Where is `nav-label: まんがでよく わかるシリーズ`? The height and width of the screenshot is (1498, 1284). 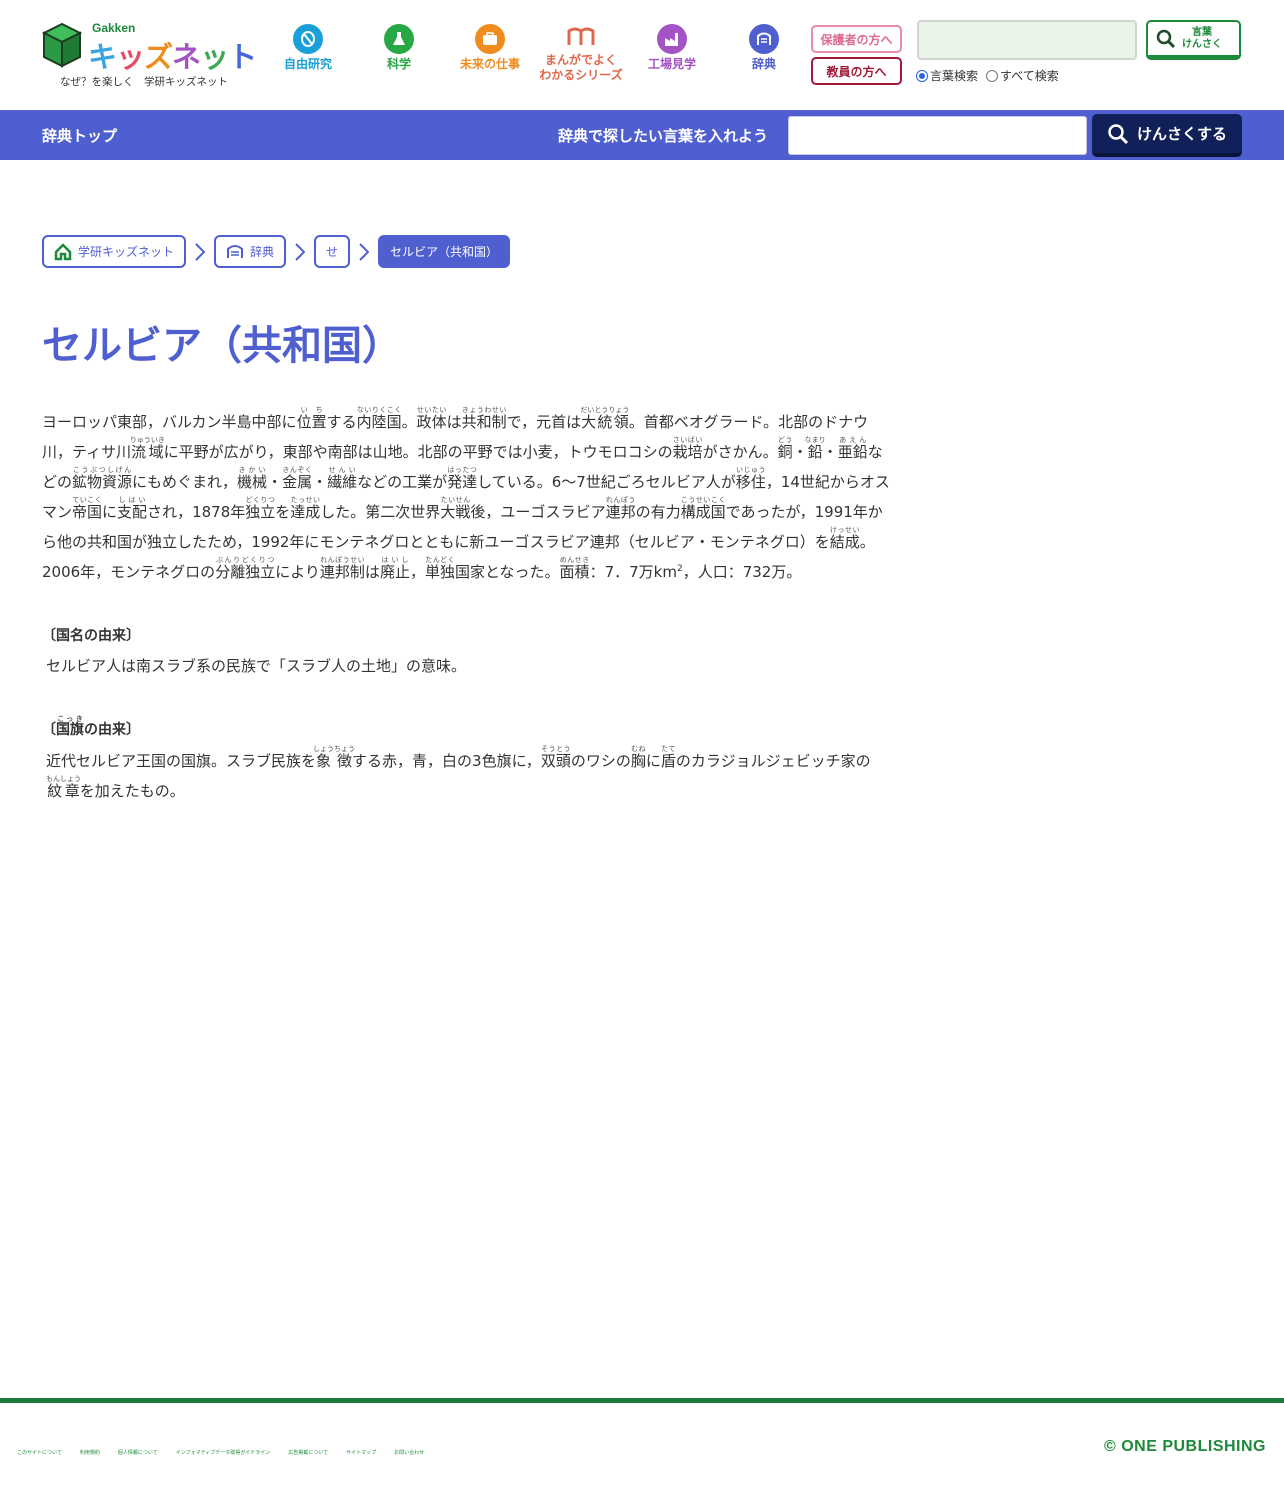 nav-label: まんがでよく わかるシリーズ is located at coordinates (581, 67).